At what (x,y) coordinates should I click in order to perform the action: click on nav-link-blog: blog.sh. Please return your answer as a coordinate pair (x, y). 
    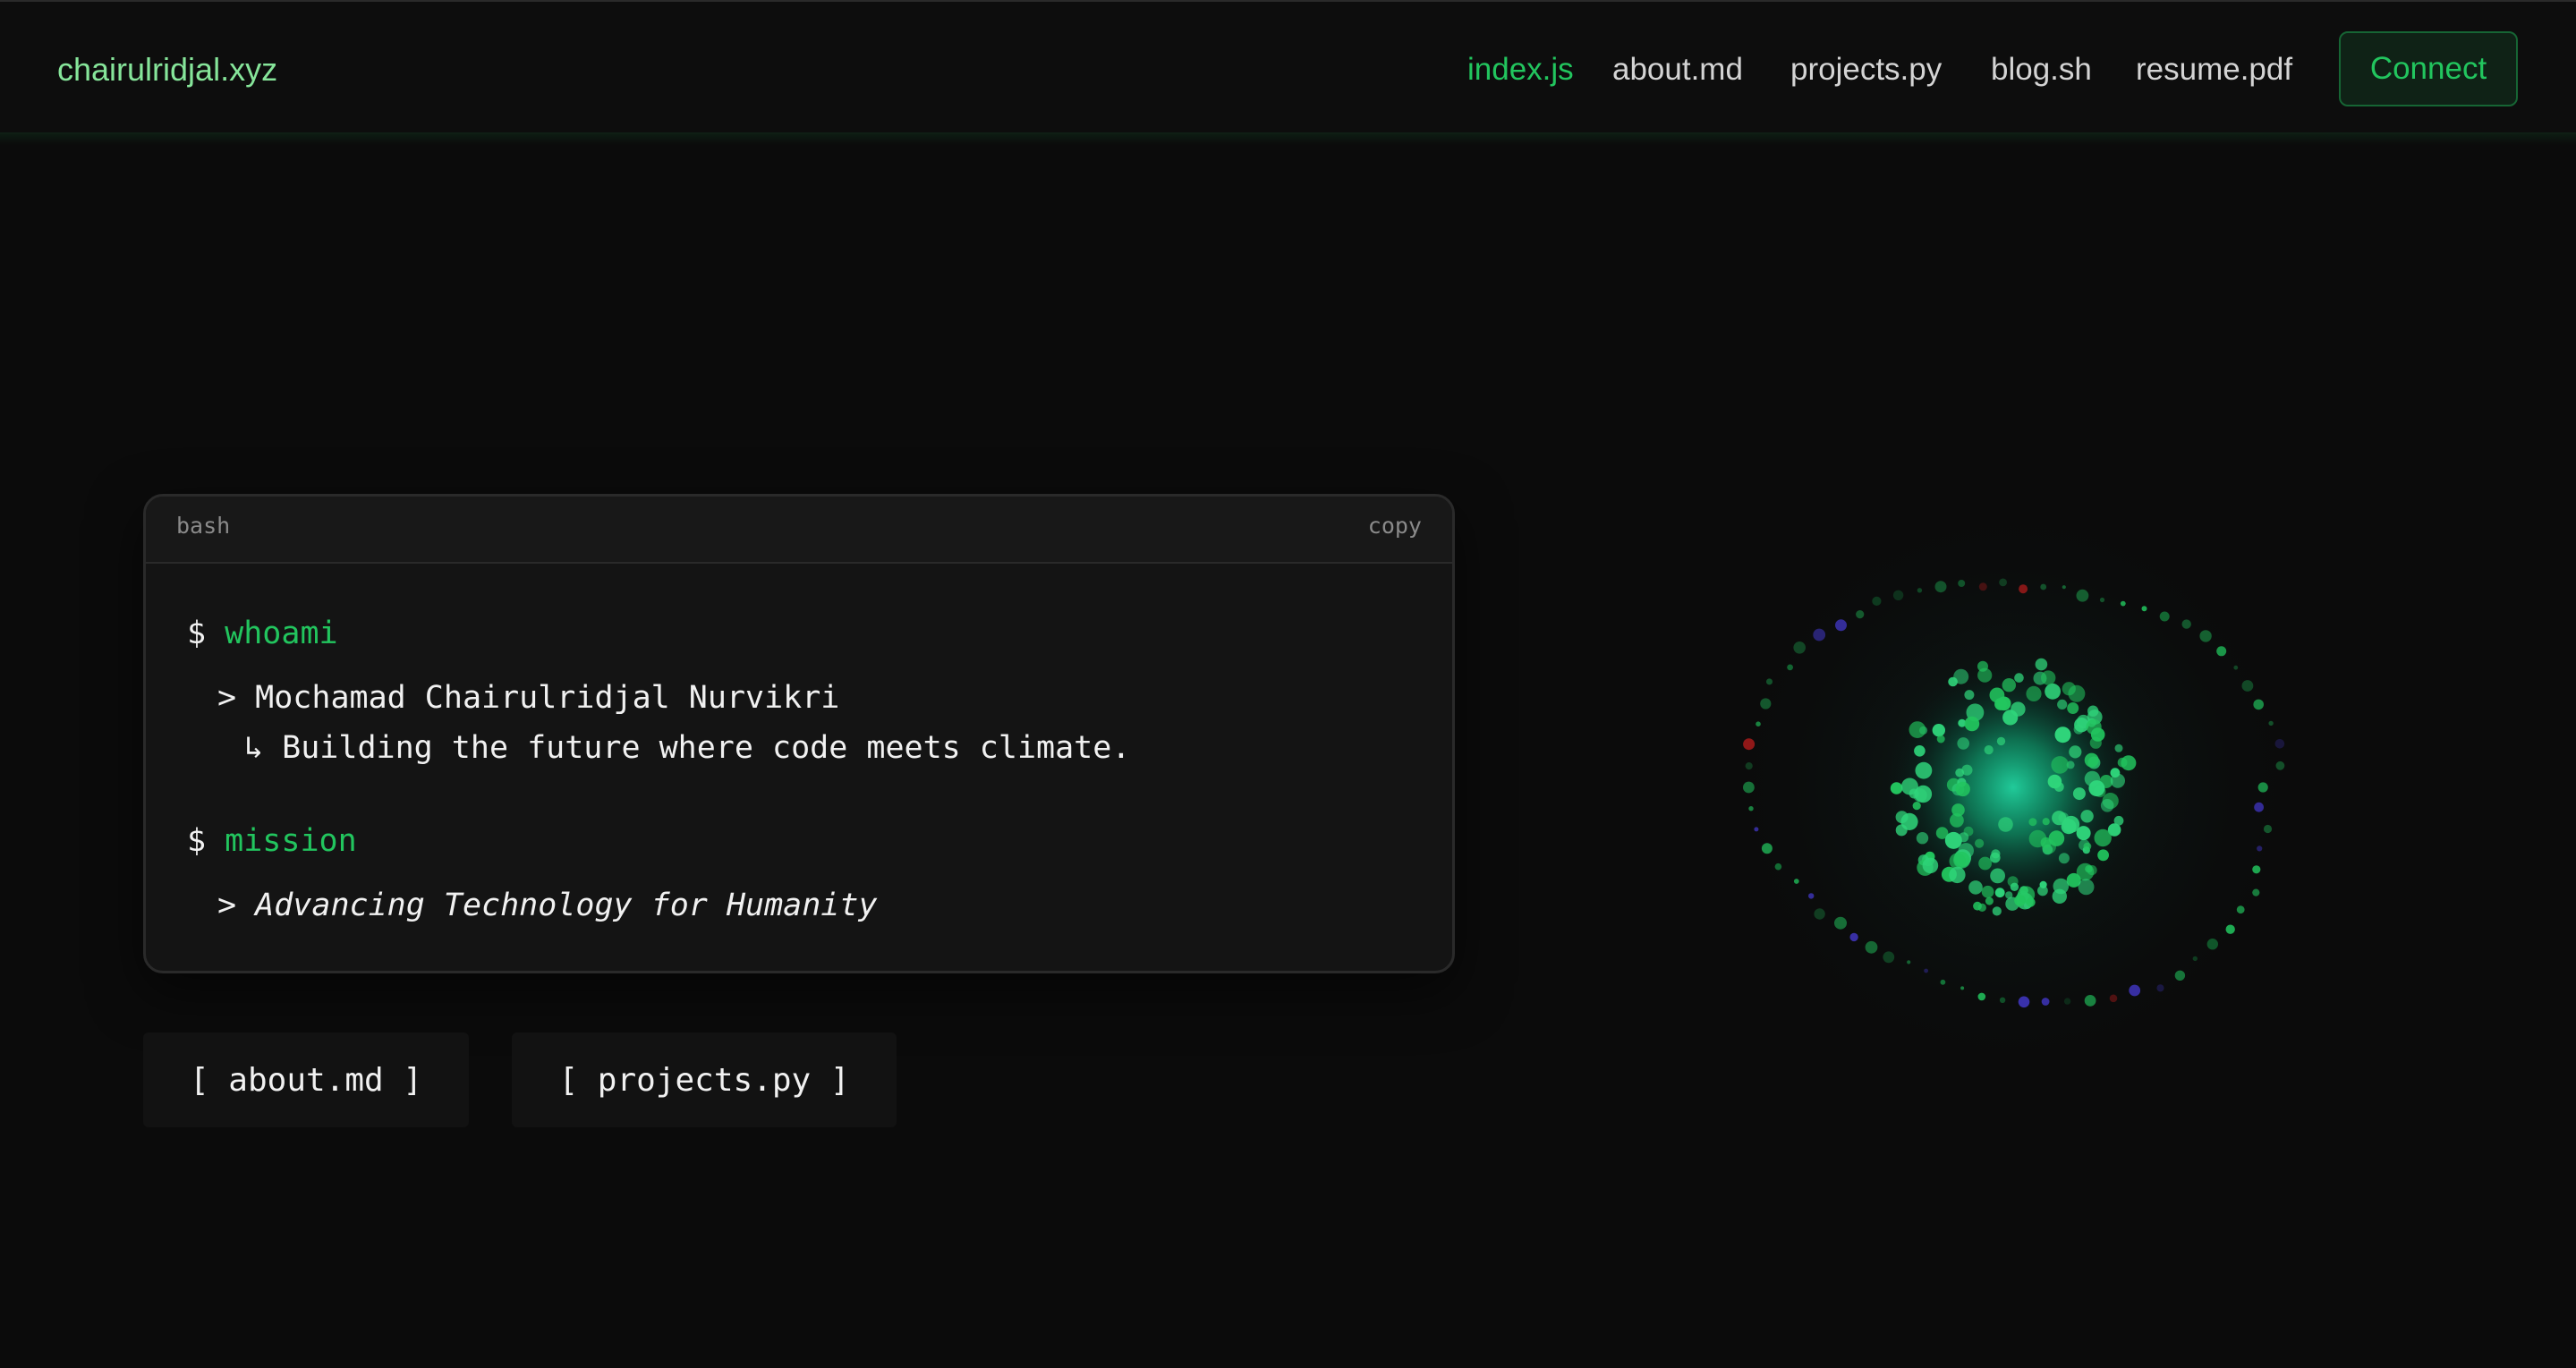
    Looking at the image, I should click on (2041, 69).